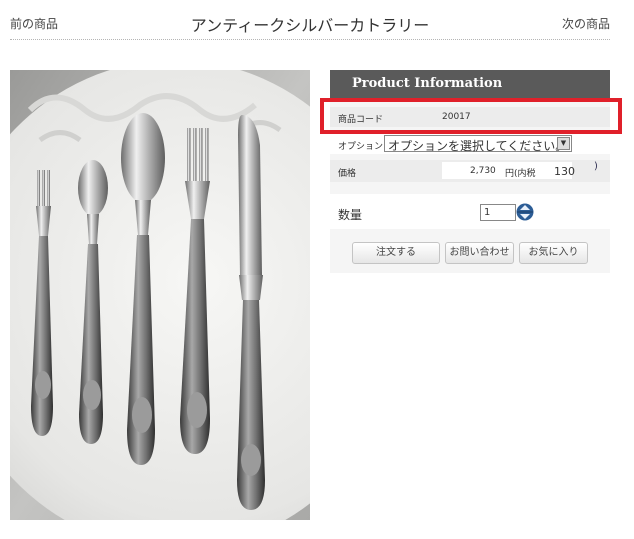 The height and width of the screenshot is (539, 634). I want to click on quantity-row: 数量 1, so click(470, 211).